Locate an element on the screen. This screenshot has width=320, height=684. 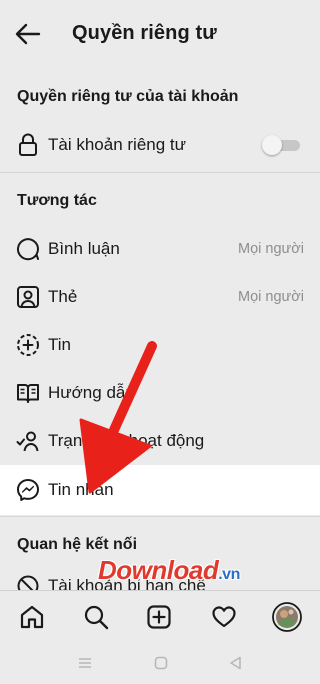
comment-icon is located at coordinates (28, 249).